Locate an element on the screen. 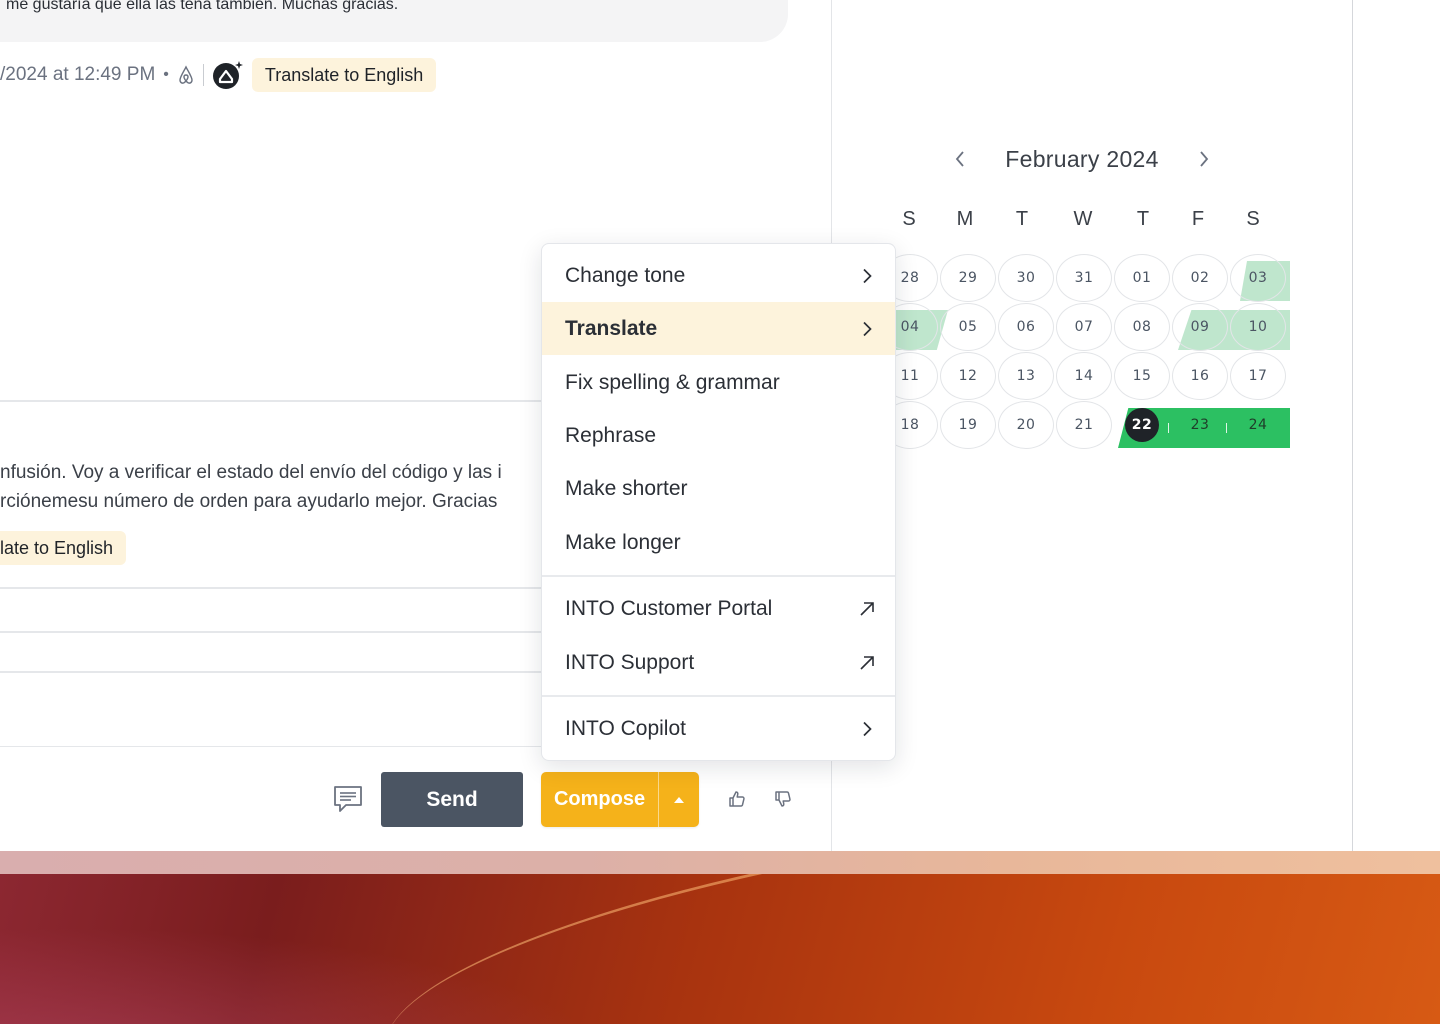  calendar-day: 05 is located at coordinates (968, 327).